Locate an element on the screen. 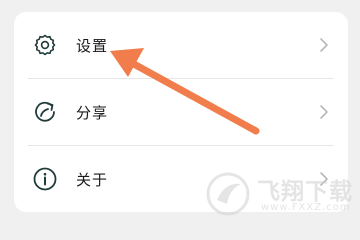 The width and height of the screenshot is (360, 240). info-icon is located at coordinates (45, 179).